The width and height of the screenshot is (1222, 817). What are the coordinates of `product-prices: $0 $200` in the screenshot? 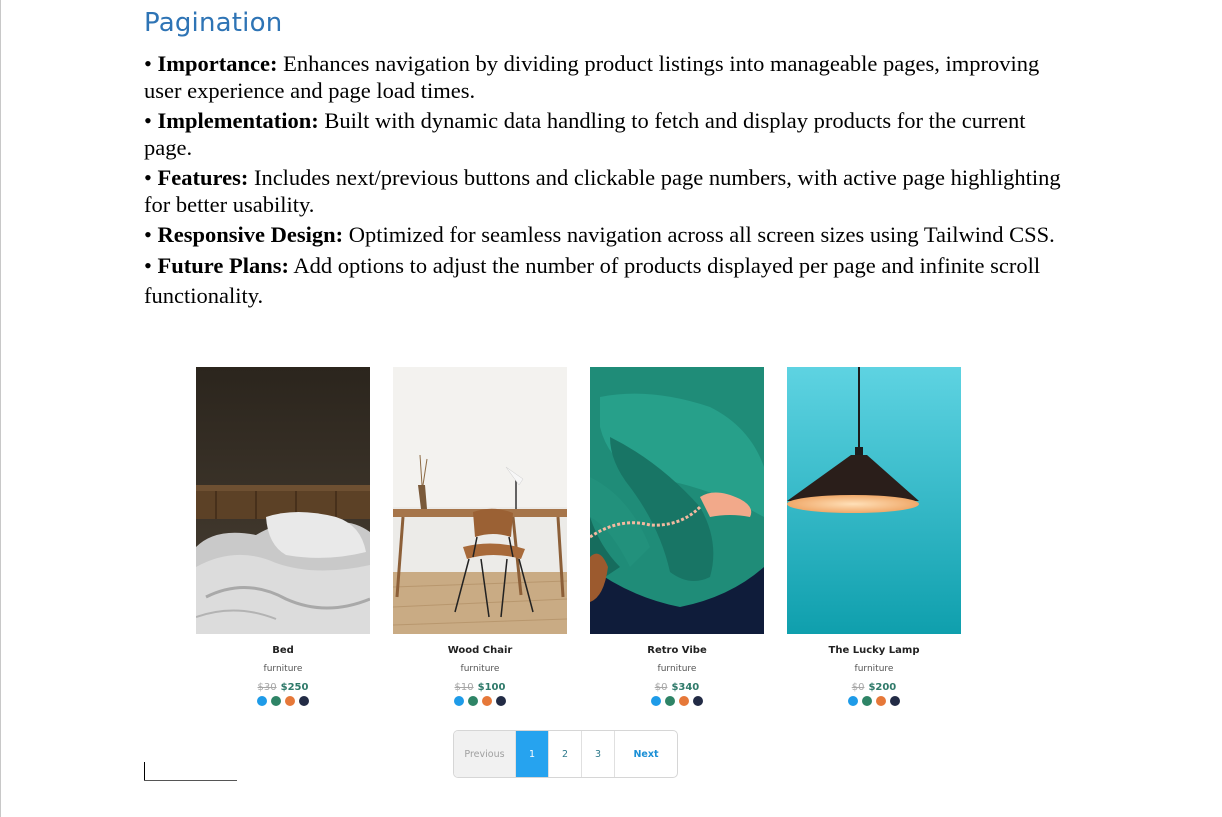 It's located at (874, 687).